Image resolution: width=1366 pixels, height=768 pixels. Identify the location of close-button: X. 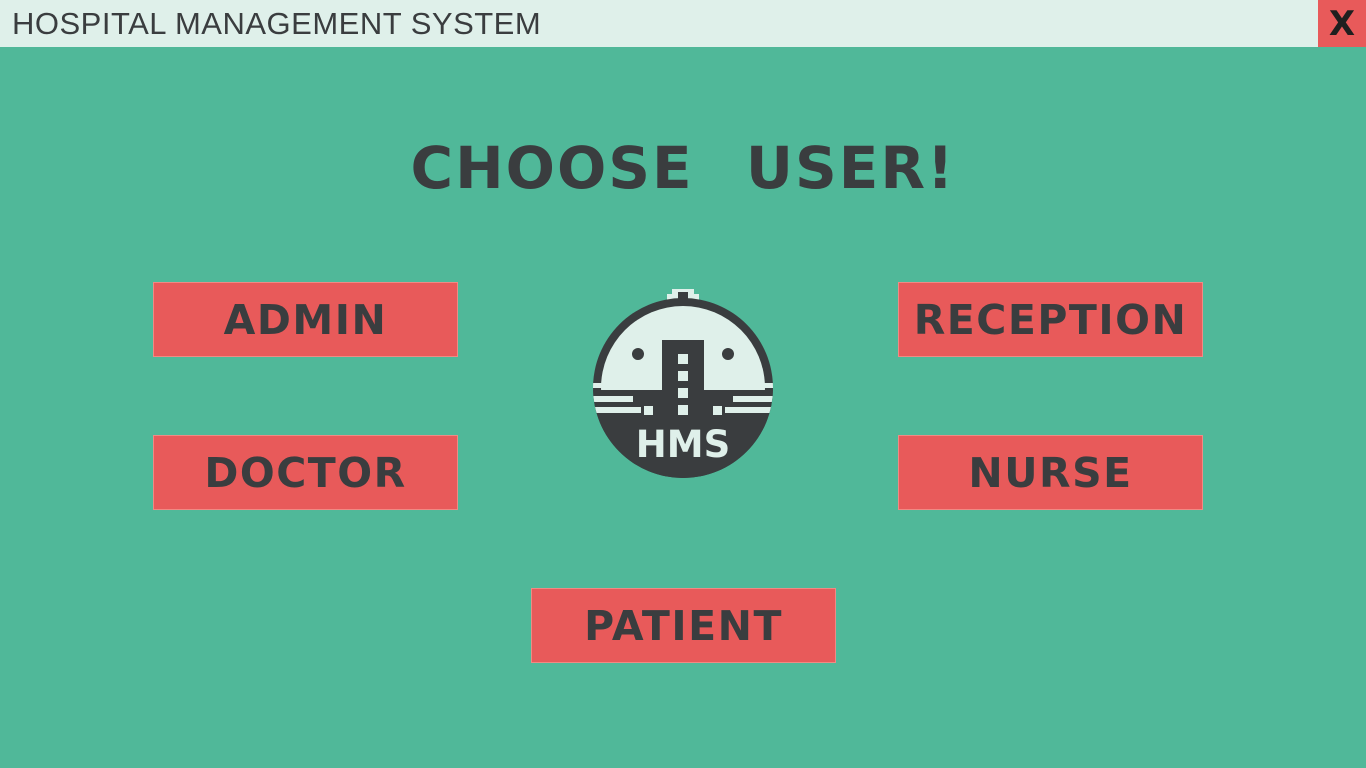
(1342, 23).